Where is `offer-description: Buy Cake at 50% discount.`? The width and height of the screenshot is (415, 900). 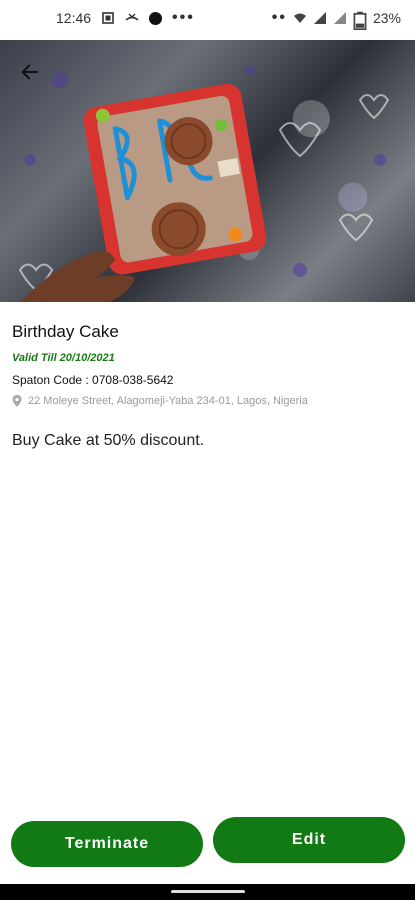
offer-description: Buy Cake at 50% discount. is located at coordinates (108, 440).